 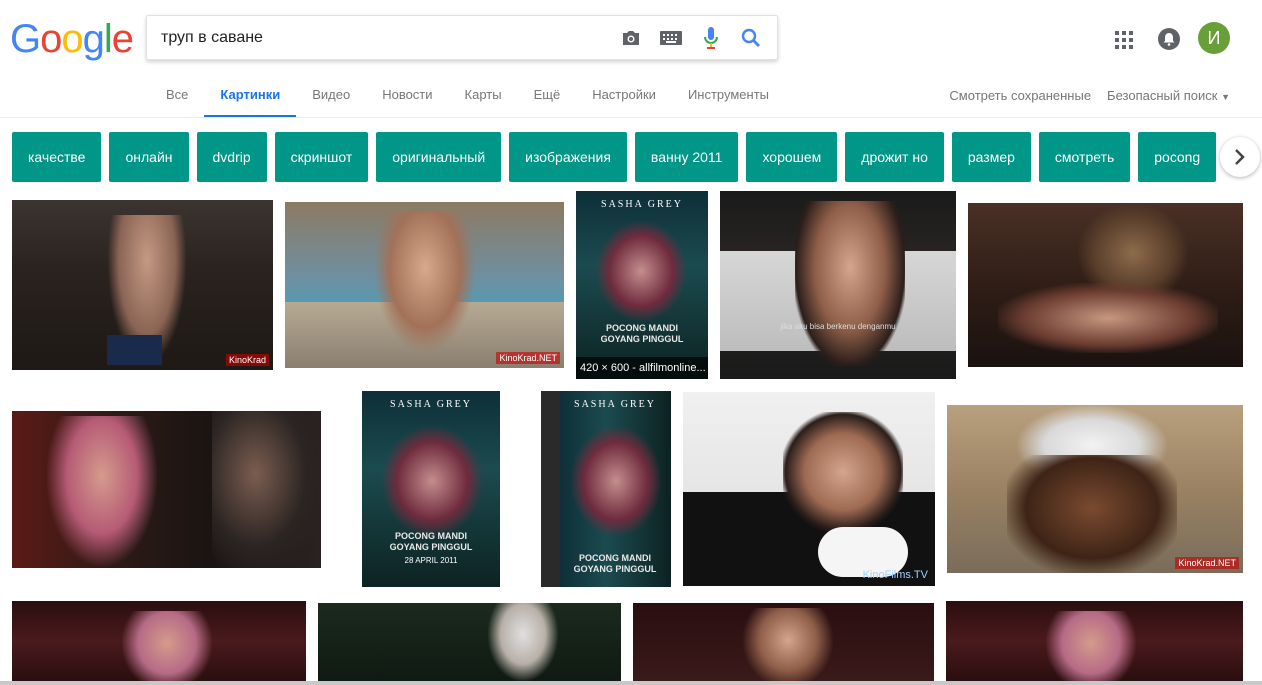 What do you see at coordinates (25, 39) in the screenshot?
I see `logo-letter: G` at bounding box center [25, 39].